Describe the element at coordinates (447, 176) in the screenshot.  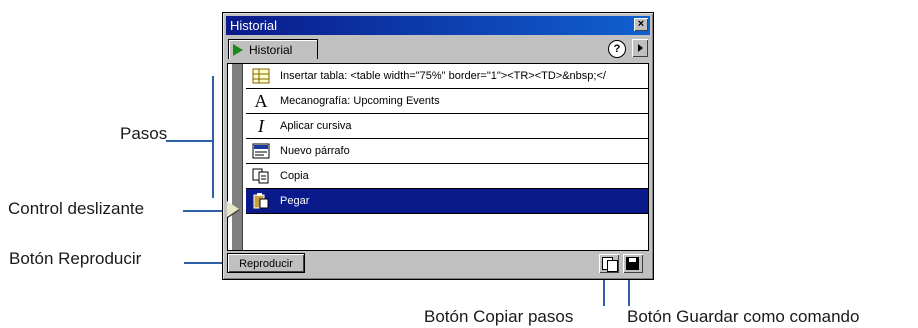
I see `list-item: Copia` at that location.